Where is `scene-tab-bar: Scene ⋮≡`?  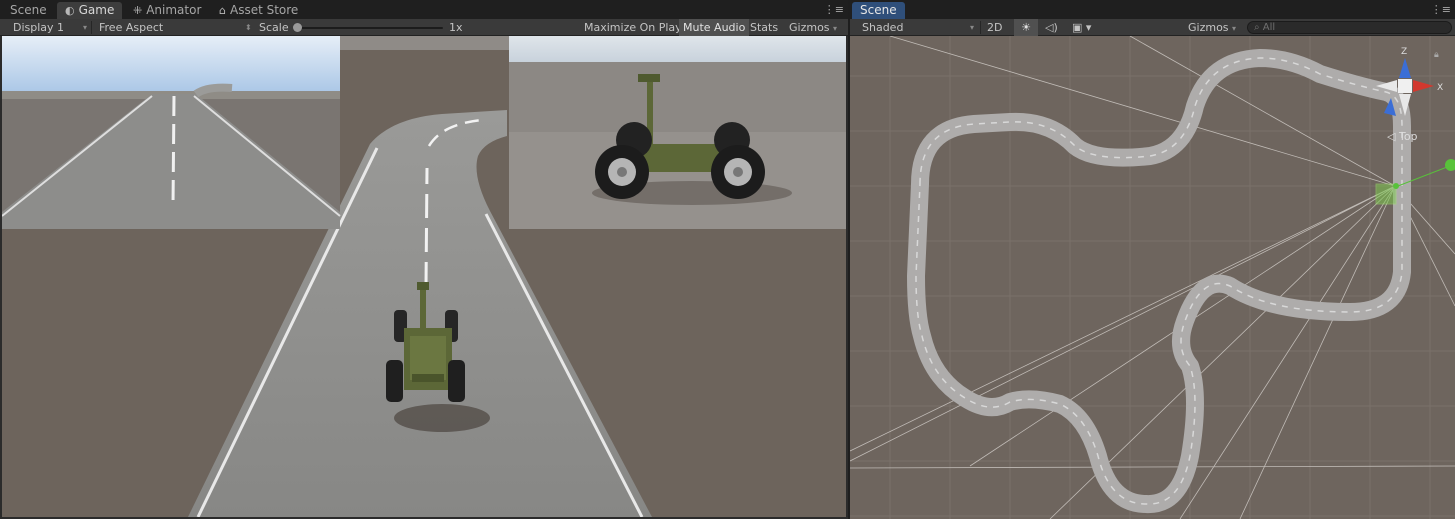 scene-tab-bar: Scene ⋮≡ is located at coordinates (1152, 9).